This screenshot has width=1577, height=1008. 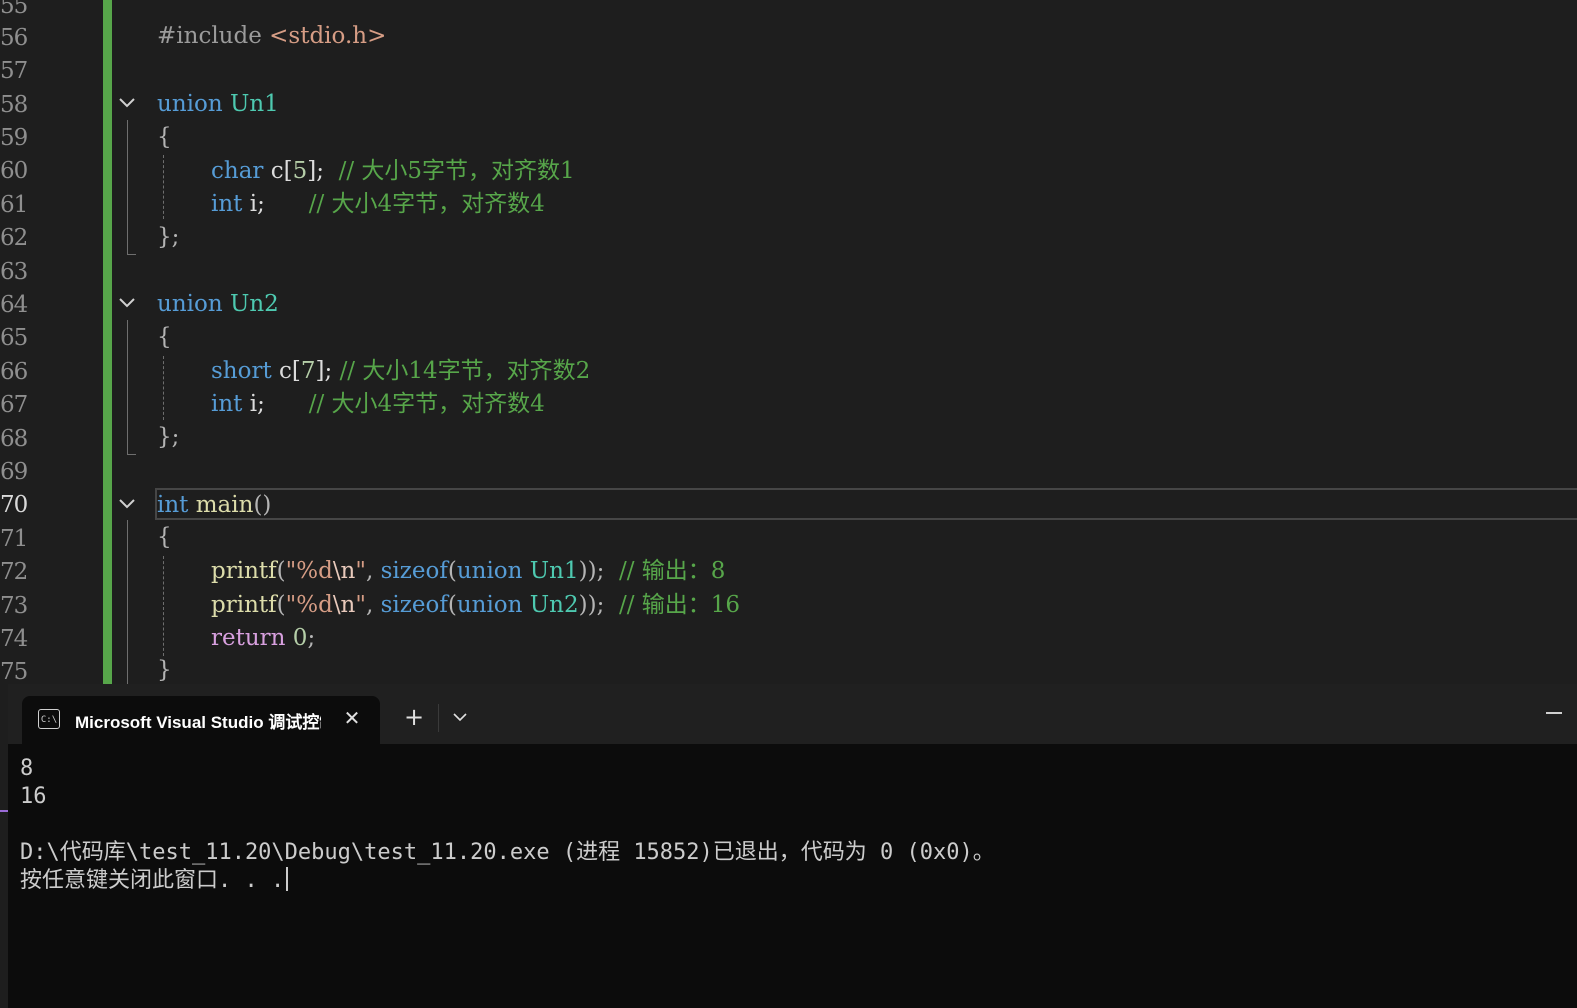 What do you see at coordinates (287, 879) in the screenshot?
I see `text-cursor` at bounding box center [287, 879].